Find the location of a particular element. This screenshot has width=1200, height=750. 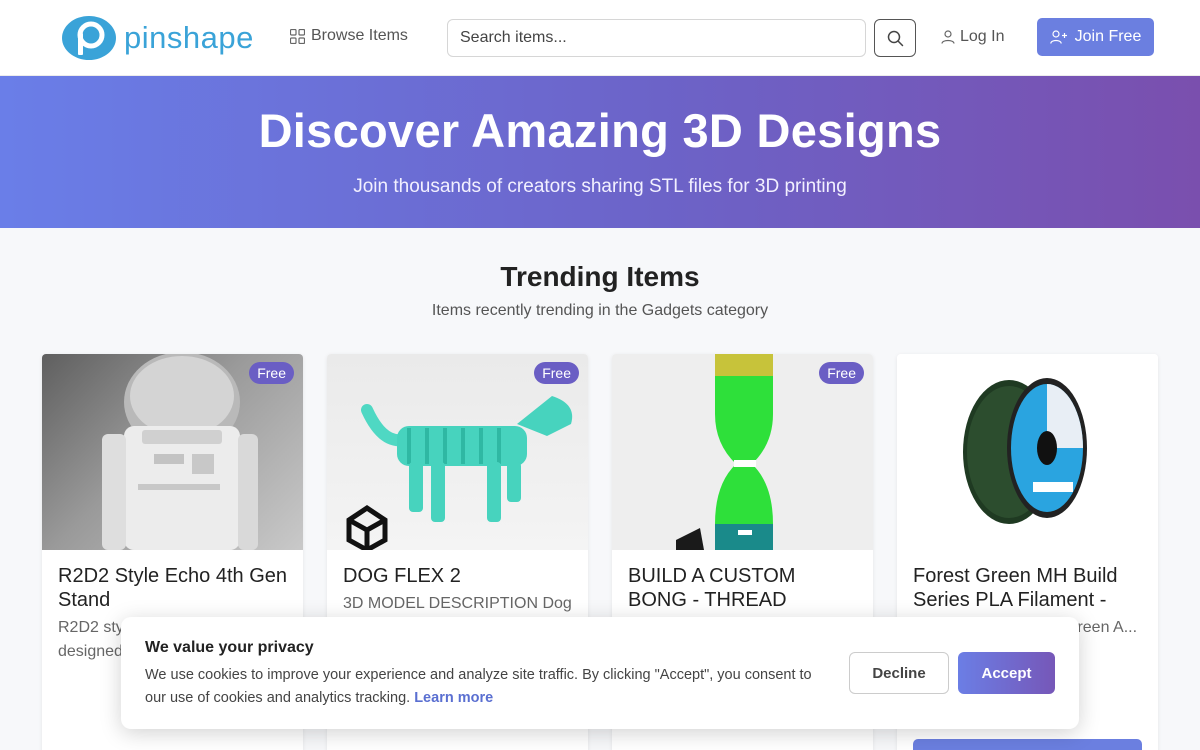

browse-items-link: Browse Items is located at coordinates (349, 36).